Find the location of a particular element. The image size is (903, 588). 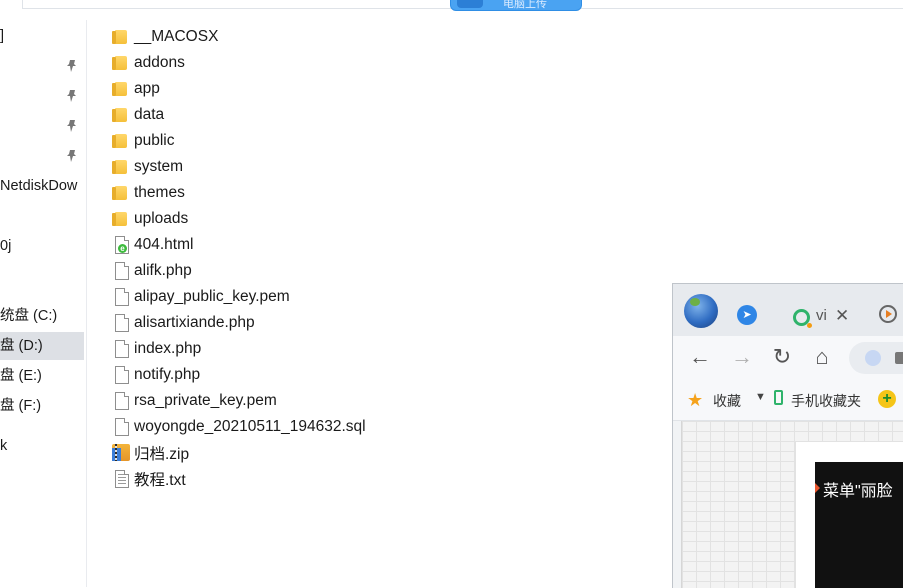

nav-item-label: 0j is located at coordinates (6, 246).